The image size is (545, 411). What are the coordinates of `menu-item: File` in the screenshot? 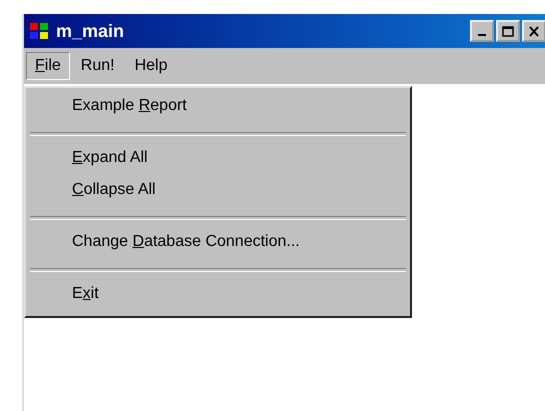 It's located at (48, 66).